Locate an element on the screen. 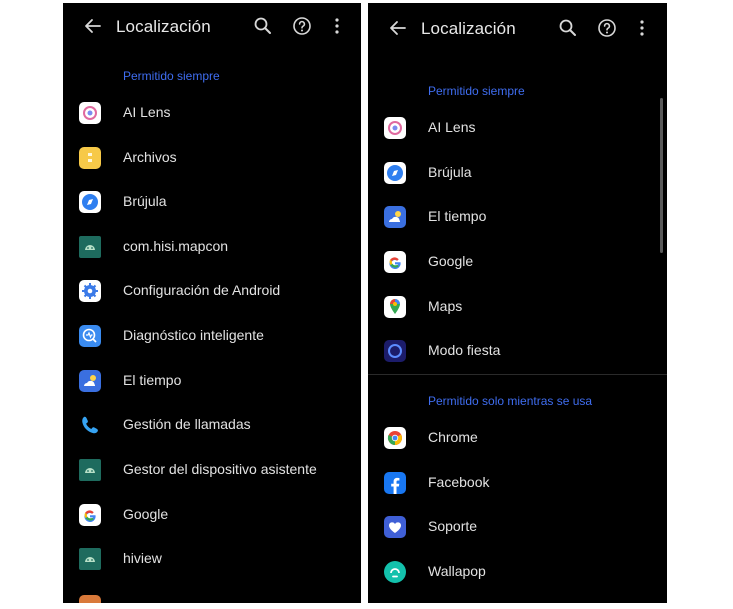  app-row-facebook: Facebook is located at coordinates (517, 483).